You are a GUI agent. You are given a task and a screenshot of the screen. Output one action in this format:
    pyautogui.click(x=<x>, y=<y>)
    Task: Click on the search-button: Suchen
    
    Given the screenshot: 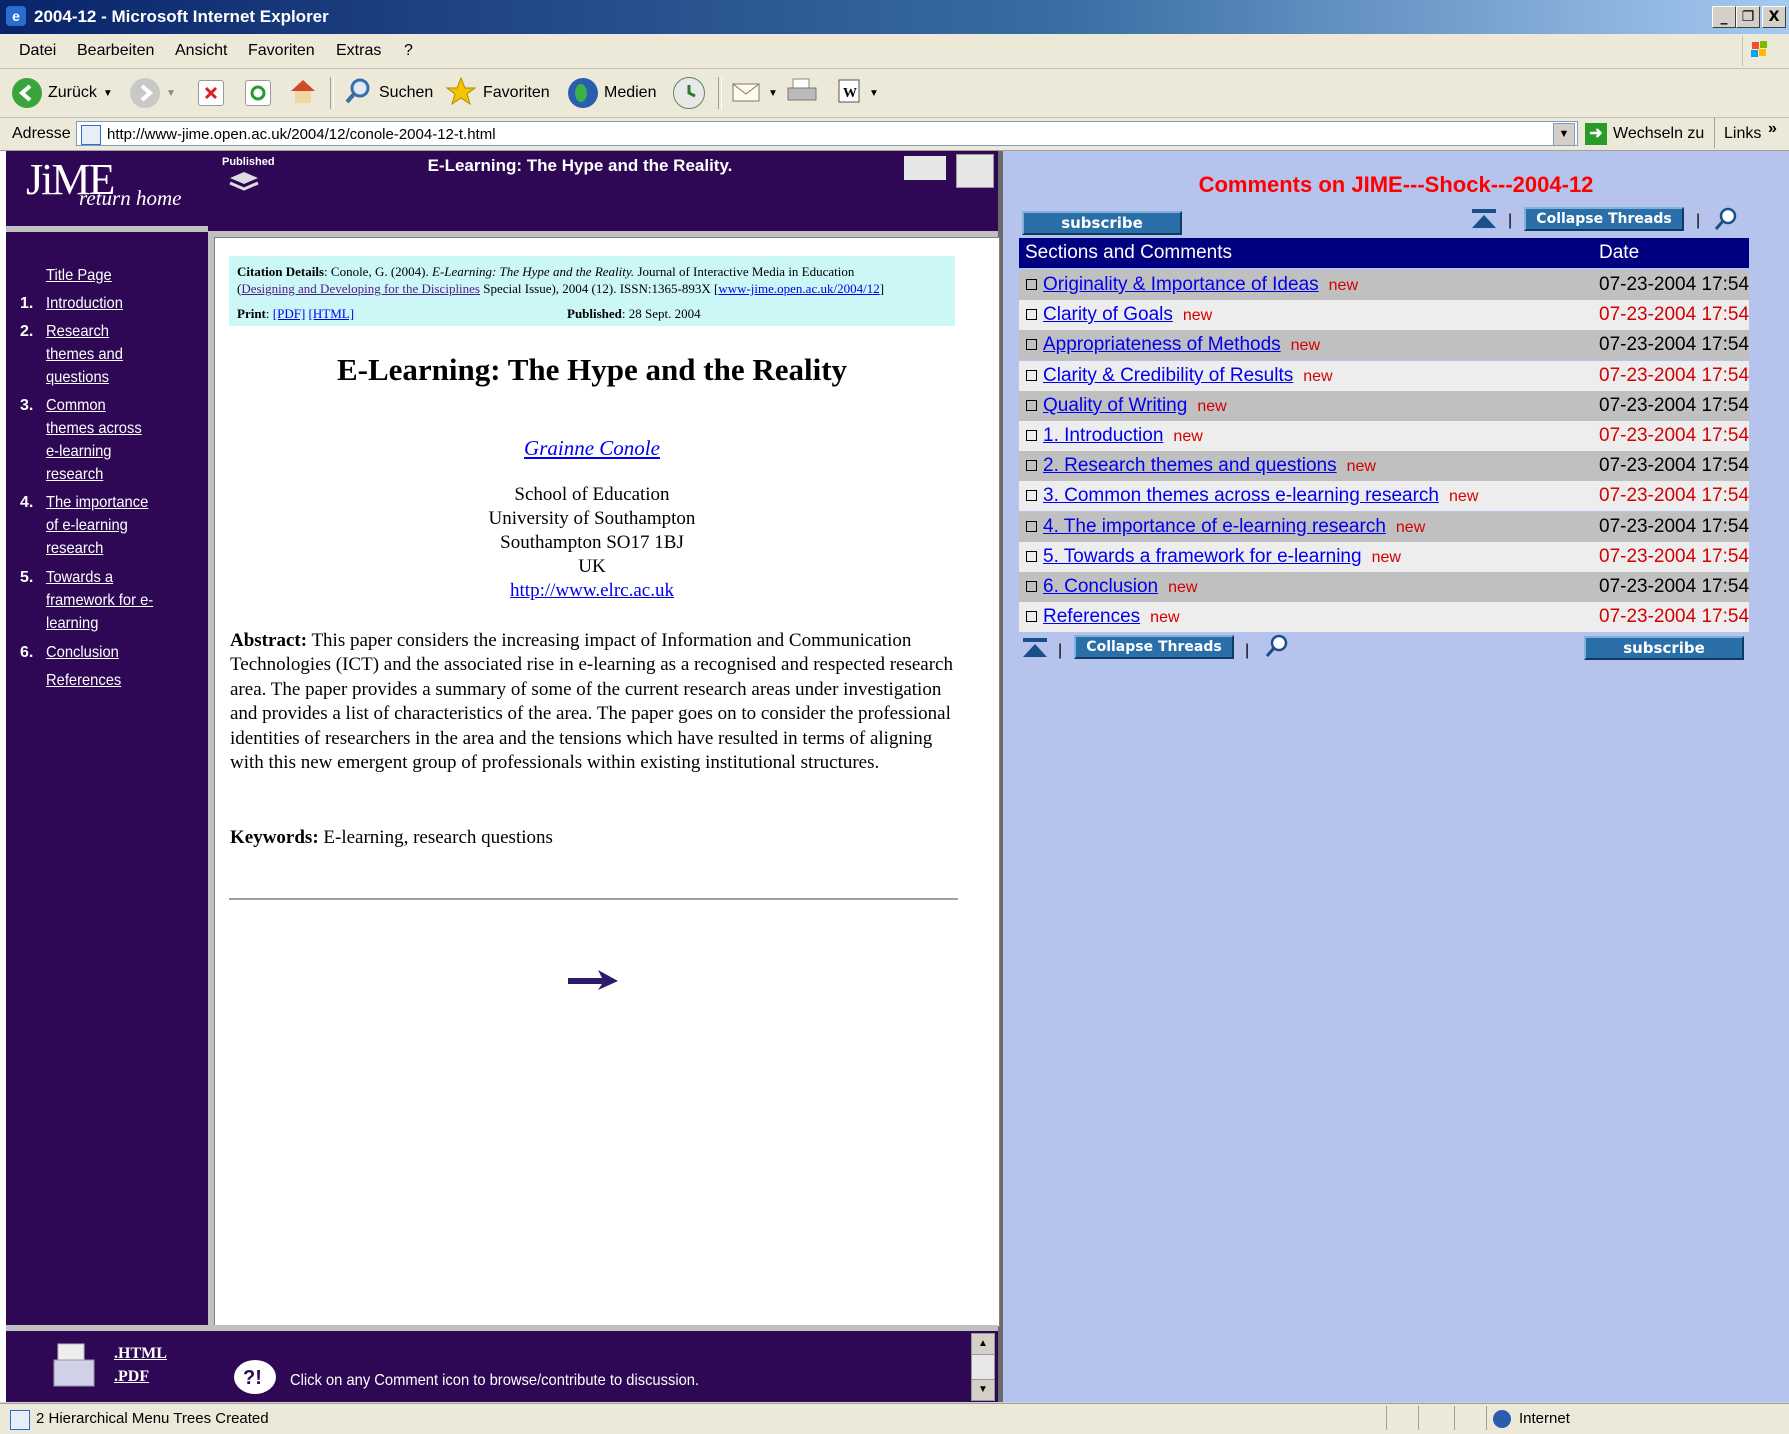 What is the action you would take?
    pyautogui.click(x=388, y=93)
    